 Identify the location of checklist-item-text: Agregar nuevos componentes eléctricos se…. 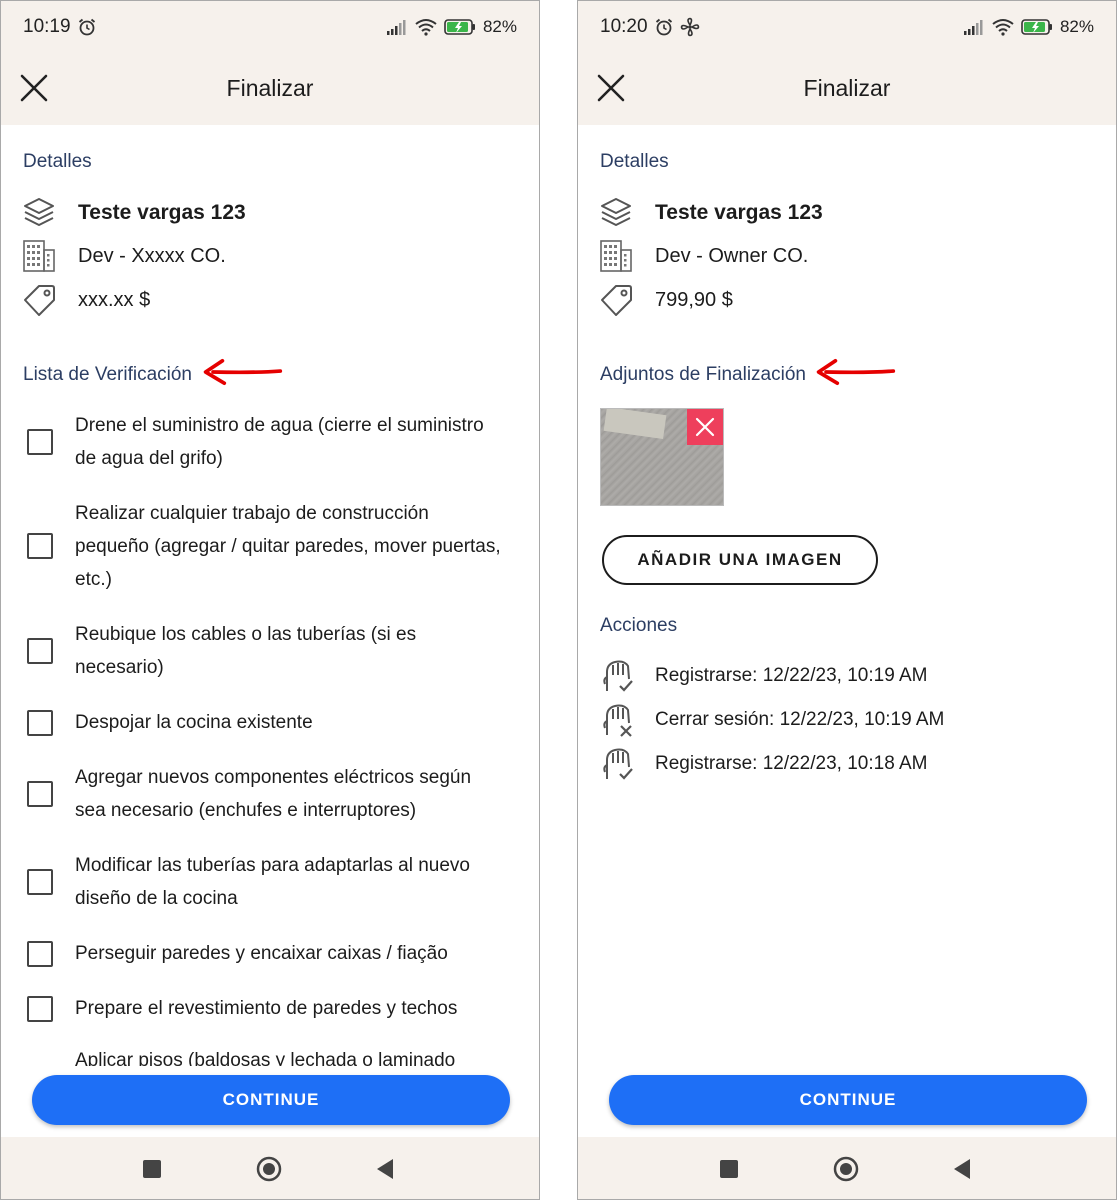
(273, 794).